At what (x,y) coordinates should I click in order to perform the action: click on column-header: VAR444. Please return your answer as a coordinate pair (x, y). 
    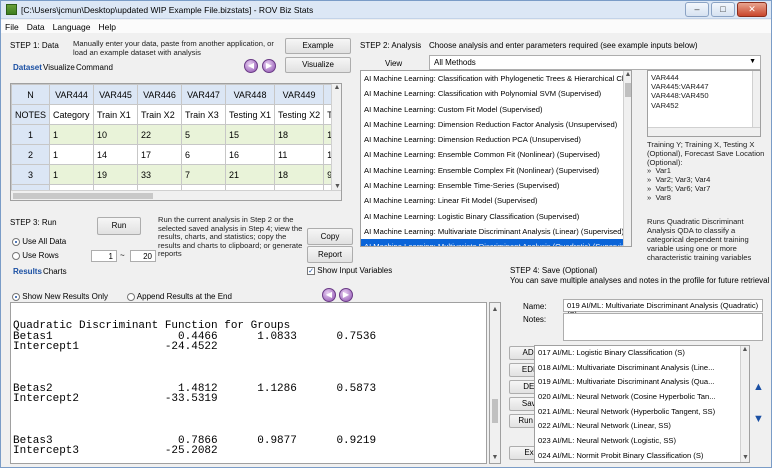
    Looking at the image, I should click on (72, 94).